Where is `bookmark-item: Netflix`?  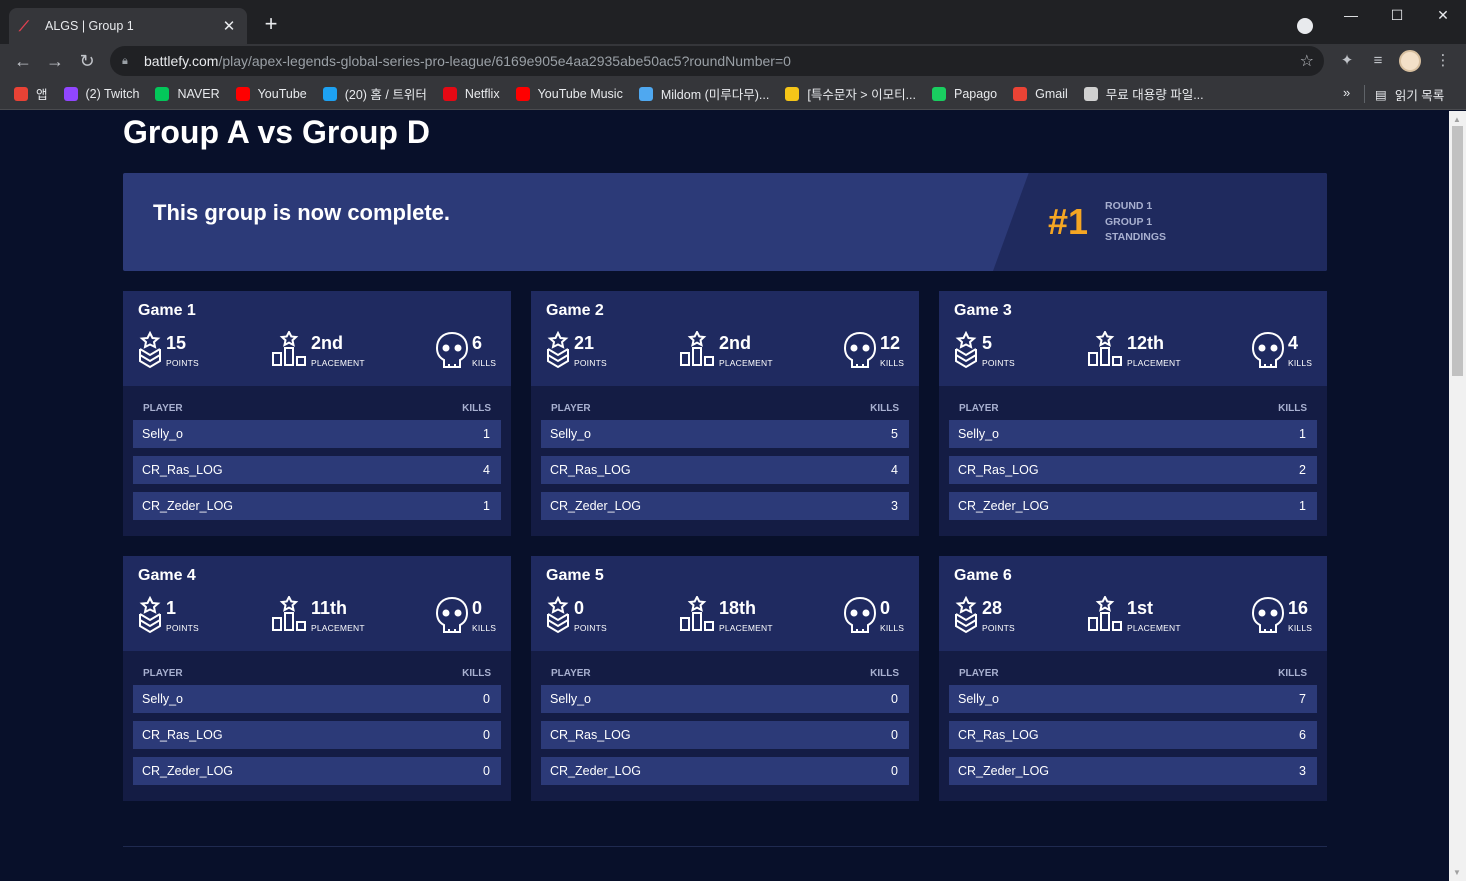
bookmark-item: Netflix is located at coordinates (471, 93).